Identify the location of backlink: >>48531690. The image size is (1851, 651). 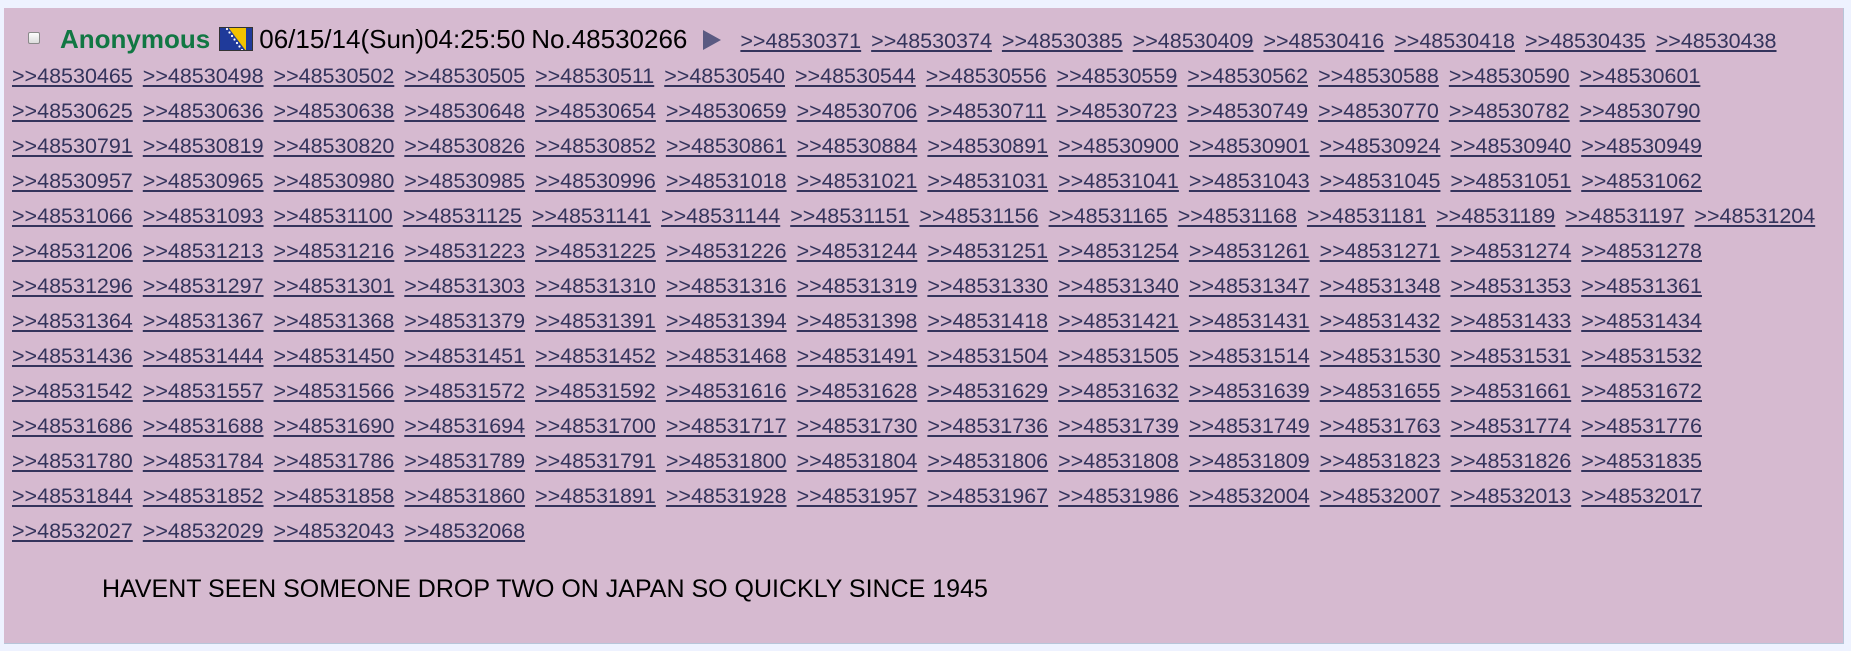
(334, 426).